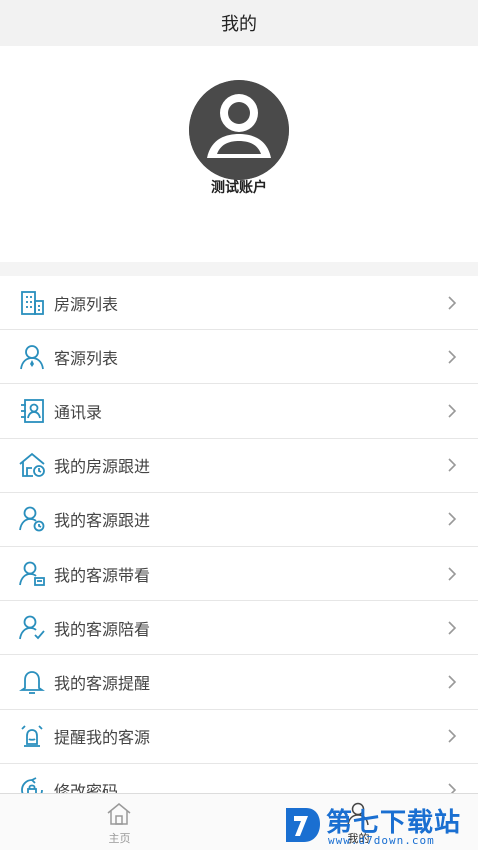 The height and width of the screenshot is (850, 478). What do you see at coordinates (86, 787) in the screenshot?
I see `menu-item-label: 修改密码` at bounding box center [86, 787].